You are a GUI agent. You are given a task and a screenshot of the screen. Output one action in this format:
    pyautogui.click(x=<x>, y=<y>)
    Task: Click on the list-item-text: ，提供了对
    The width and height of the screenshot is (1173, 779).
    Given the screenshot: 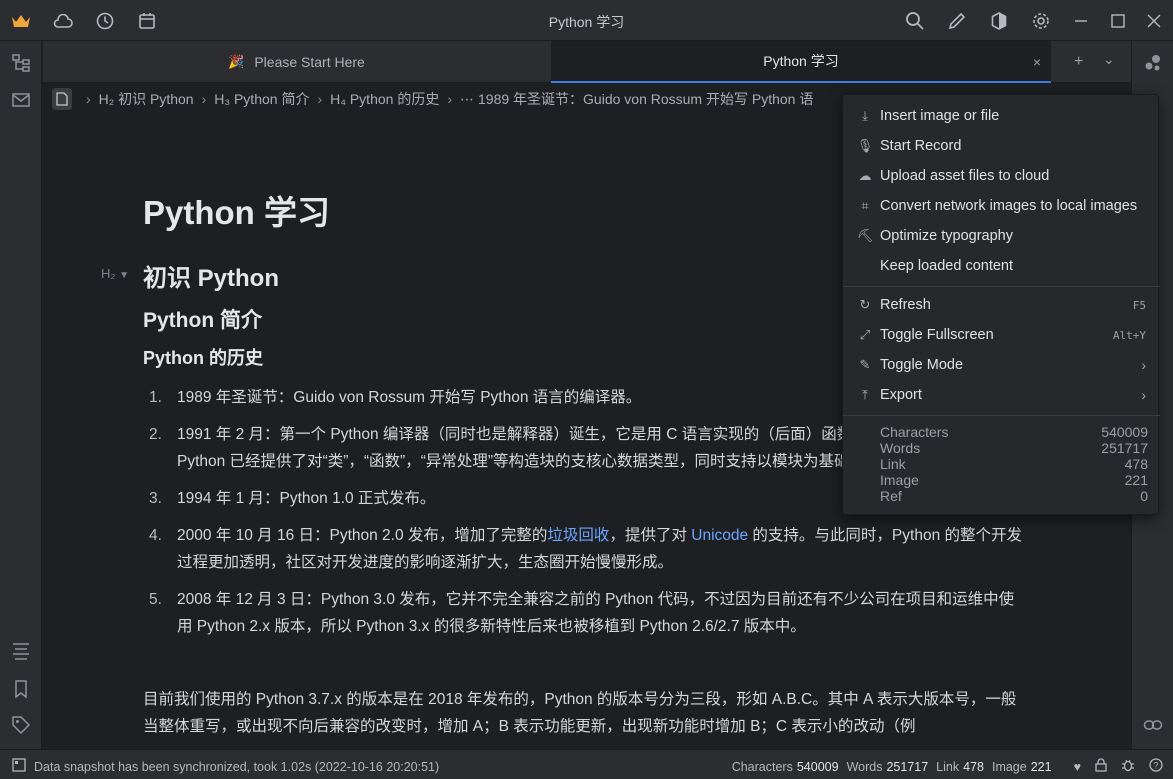 What is the action you would take?
    pyautogui.click(x=650, y=535)
    